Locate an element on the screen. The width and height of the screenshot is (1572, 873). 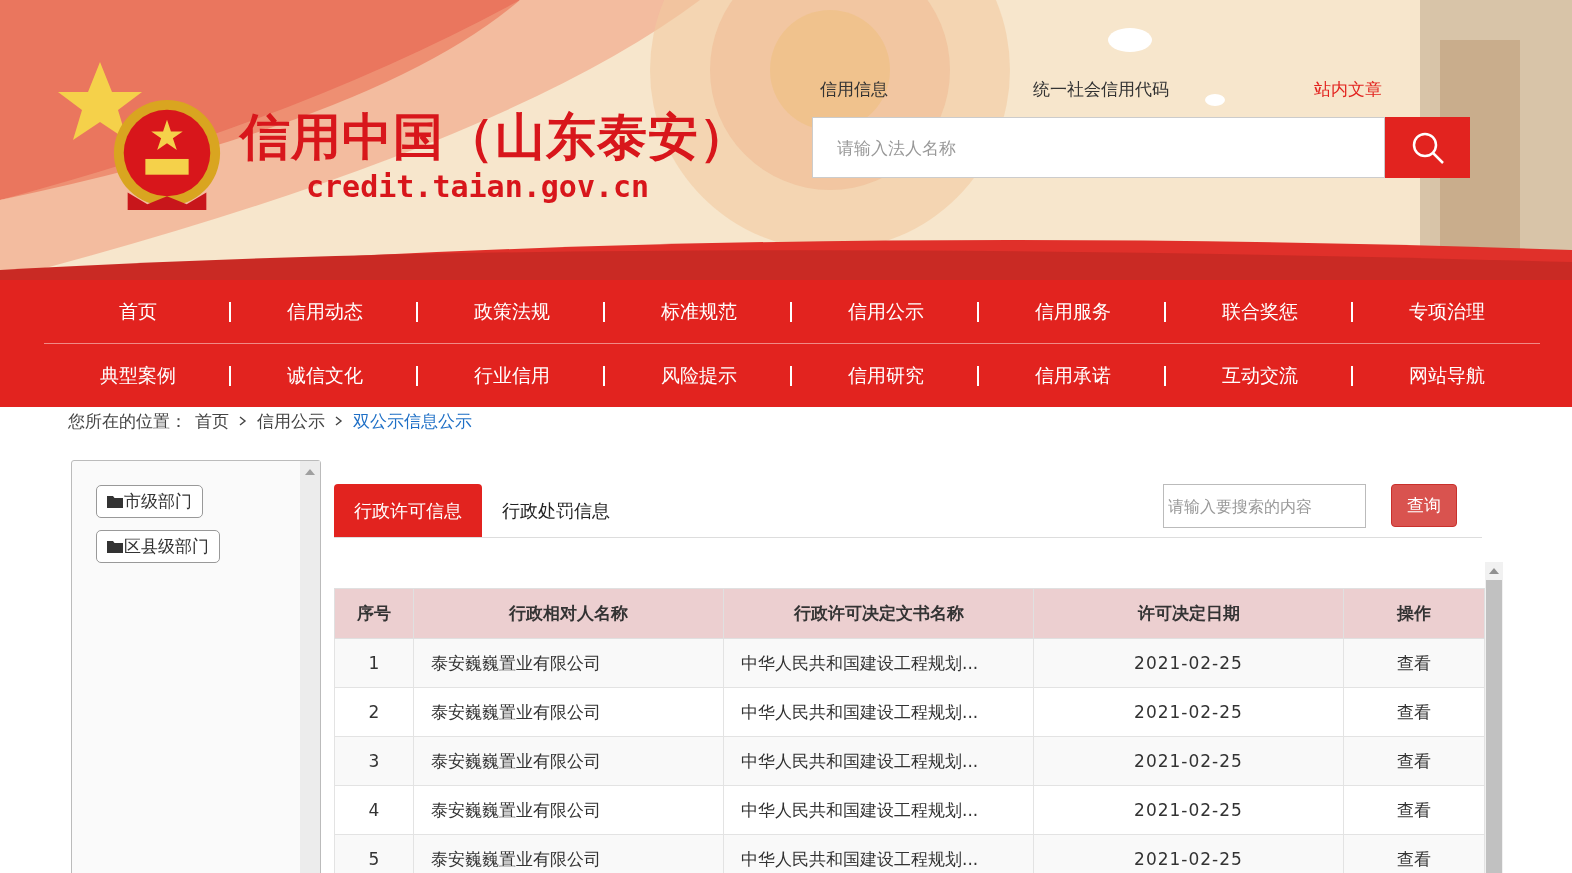
nav-link: 典型案例 is located at coordinates (137, 375).